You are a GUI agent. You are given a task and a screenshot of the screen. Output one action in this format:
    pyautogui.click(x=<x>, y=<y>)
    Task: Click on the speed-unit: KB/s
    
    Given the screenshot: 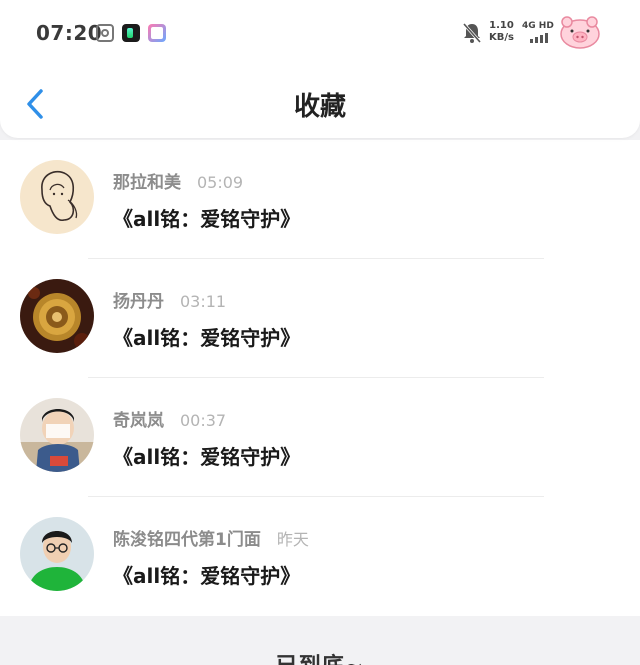 What is the action you would take?
    pyautogui.click(x=501, y=37)
    